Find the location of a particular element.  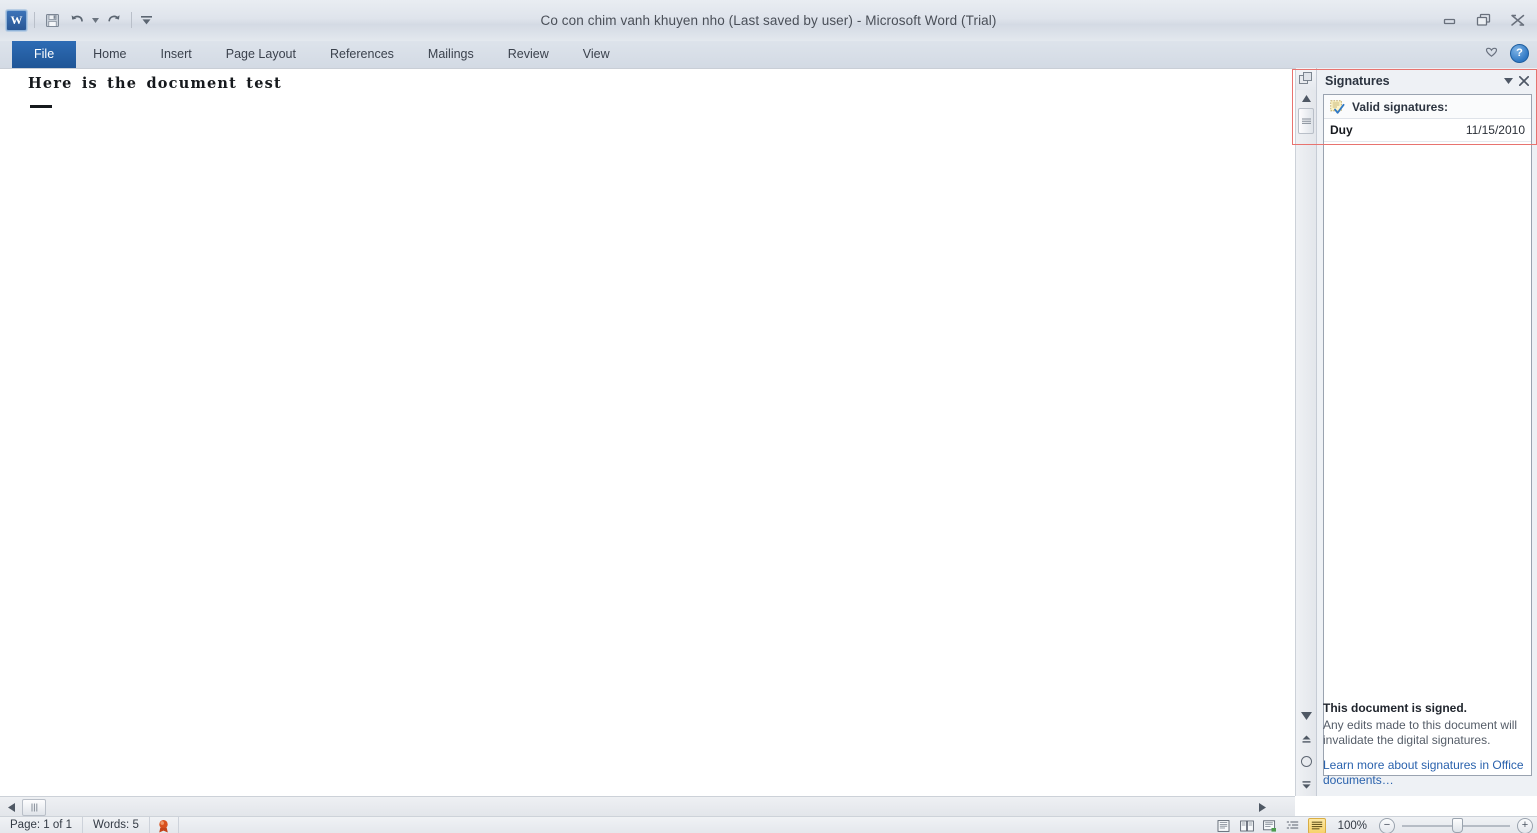

help-icon: ? is located at coordinates (1519, 53).